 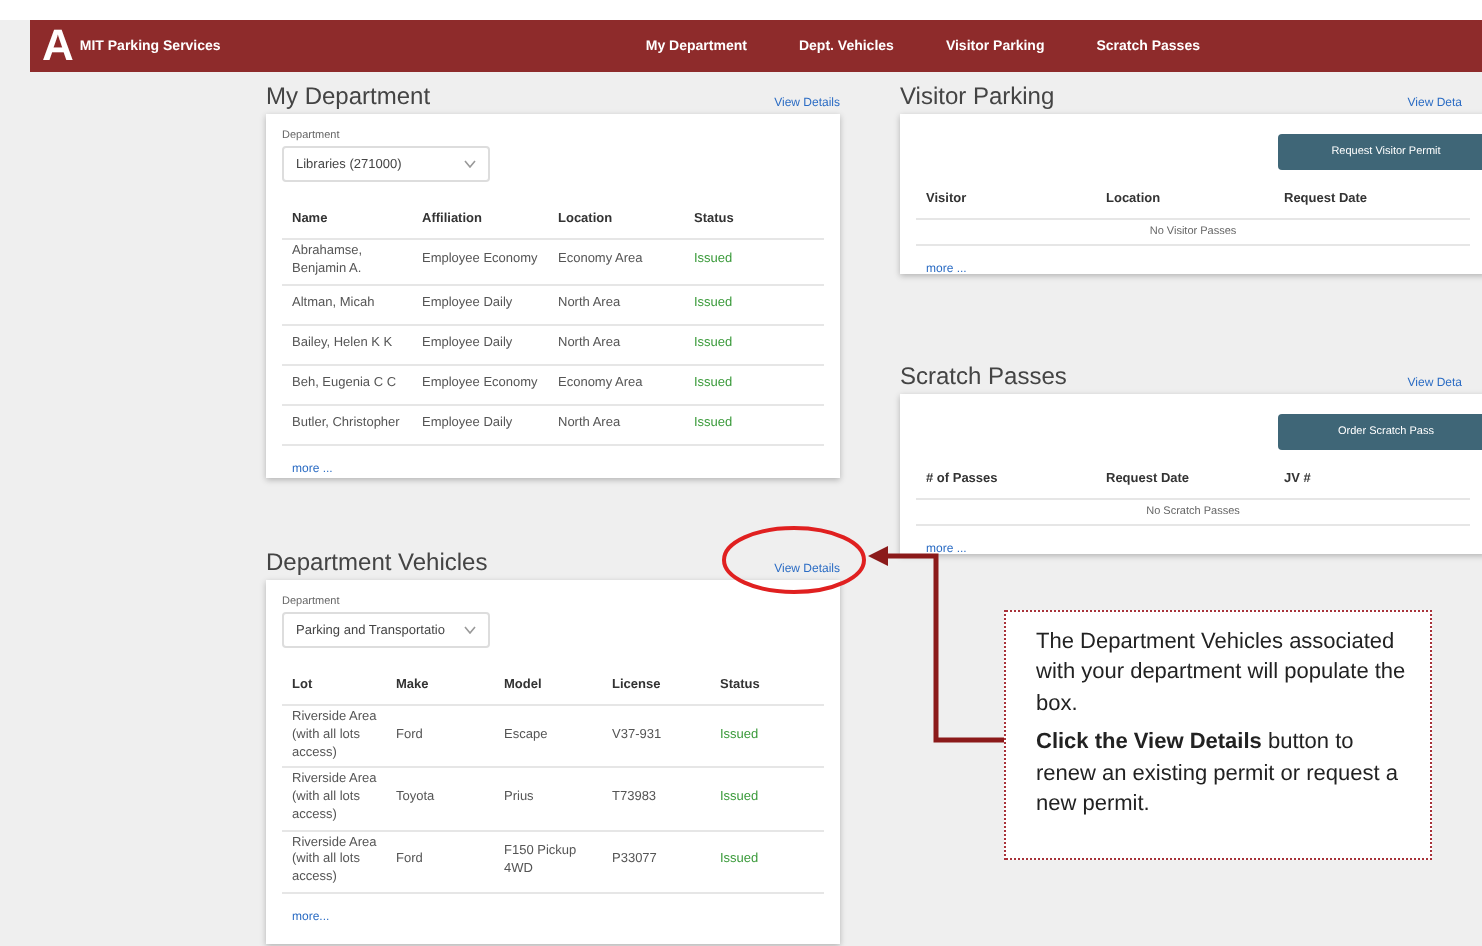 I want to click on section-title: Visitor Parking, so click(x=977, y=96).